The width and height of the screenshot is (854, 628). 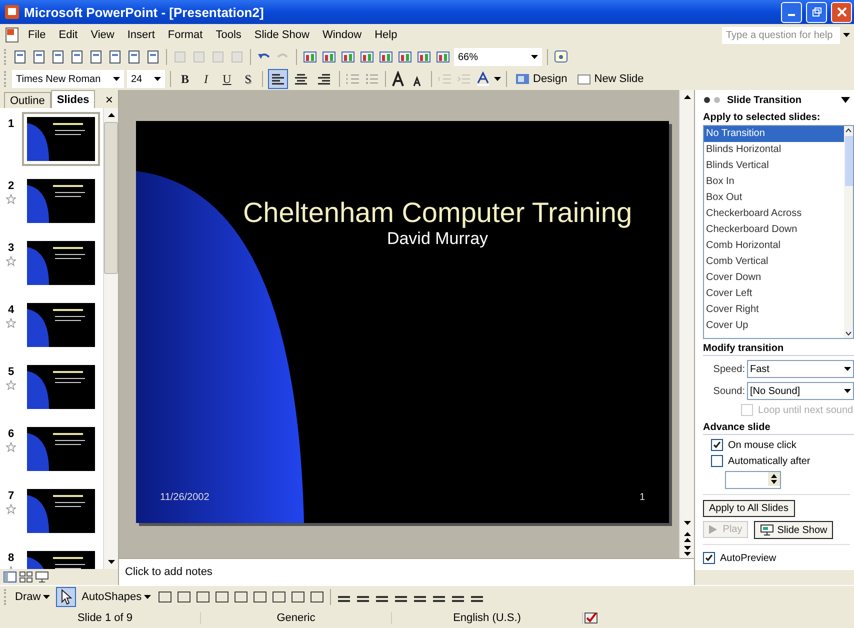 I want to click on sound-dropdown: [No Sound], so click(x=800, y=391).